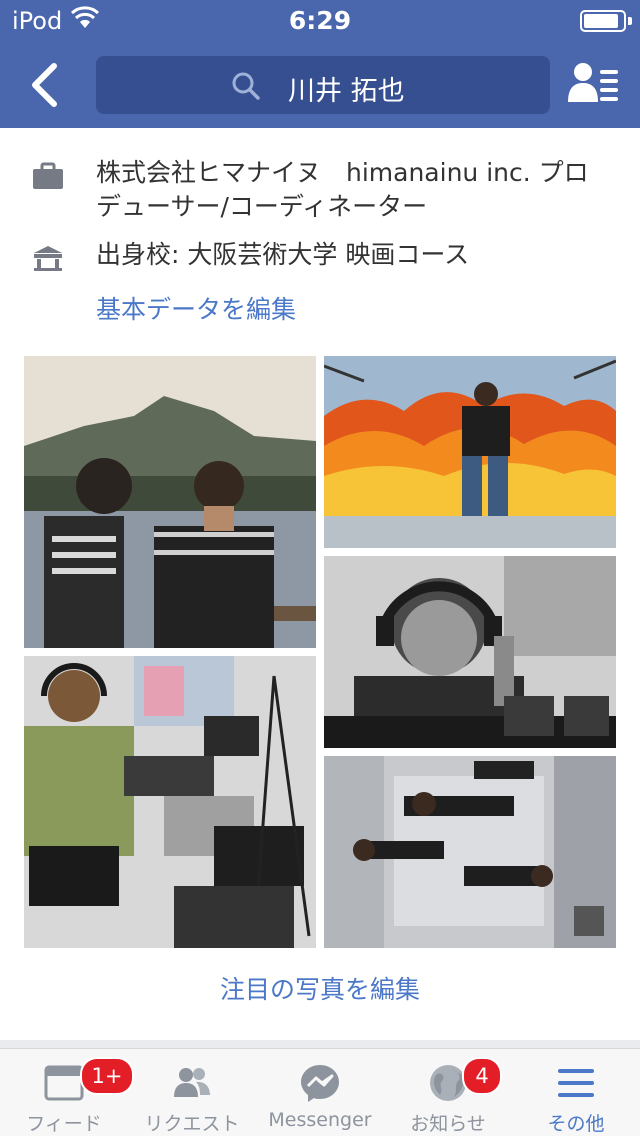 The width and height of the screenshot is (640, 1136). I want to click on featured-photo-zero-gravity, so click(470, 852).